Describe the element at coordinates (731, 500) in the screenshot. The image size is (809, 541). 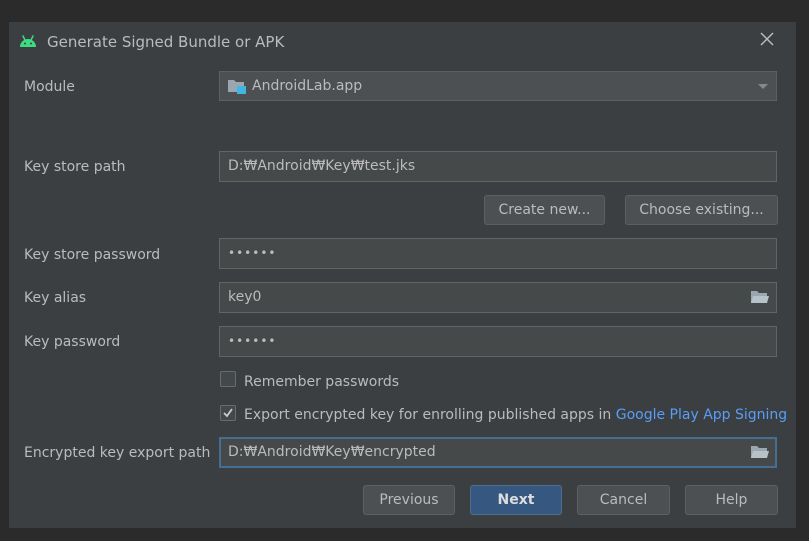
I see `help-button: Help` at that location.